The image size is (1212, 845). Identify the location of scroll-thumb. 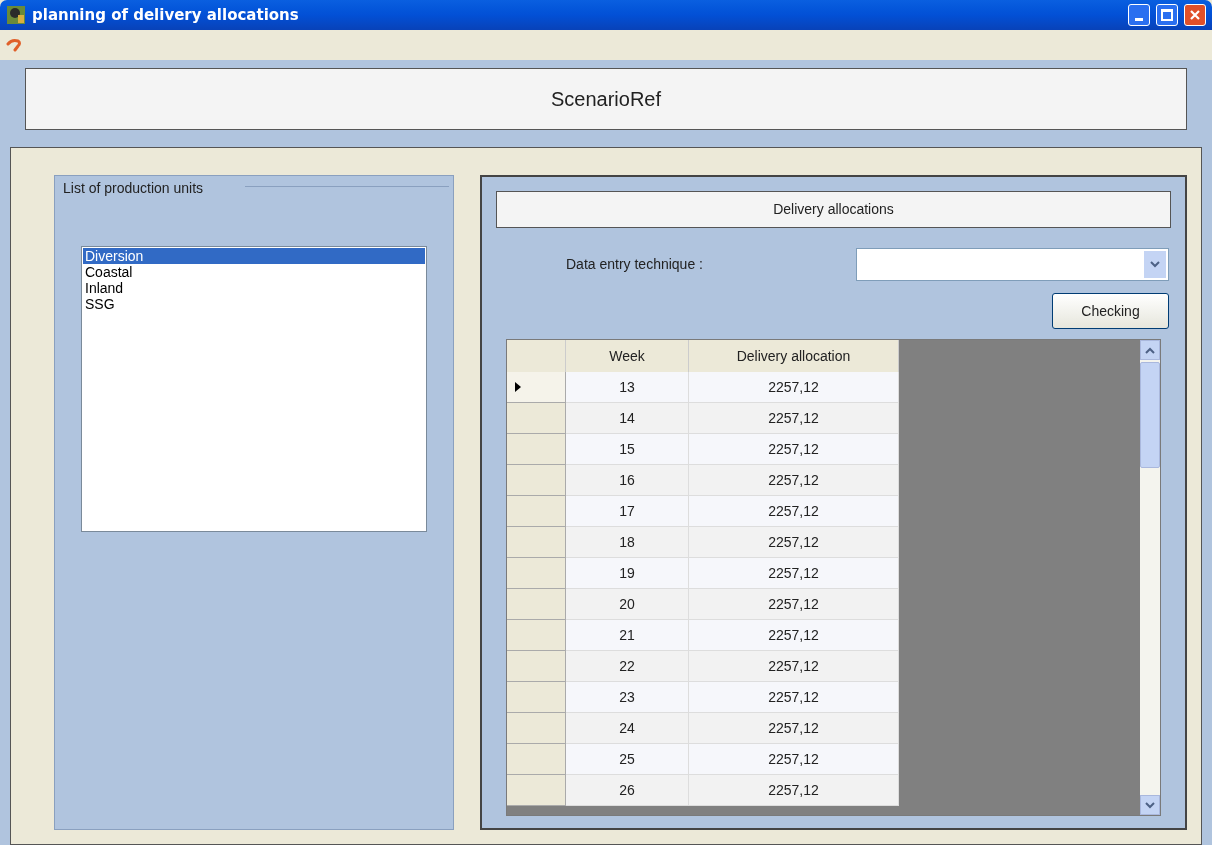
(1150, 415).